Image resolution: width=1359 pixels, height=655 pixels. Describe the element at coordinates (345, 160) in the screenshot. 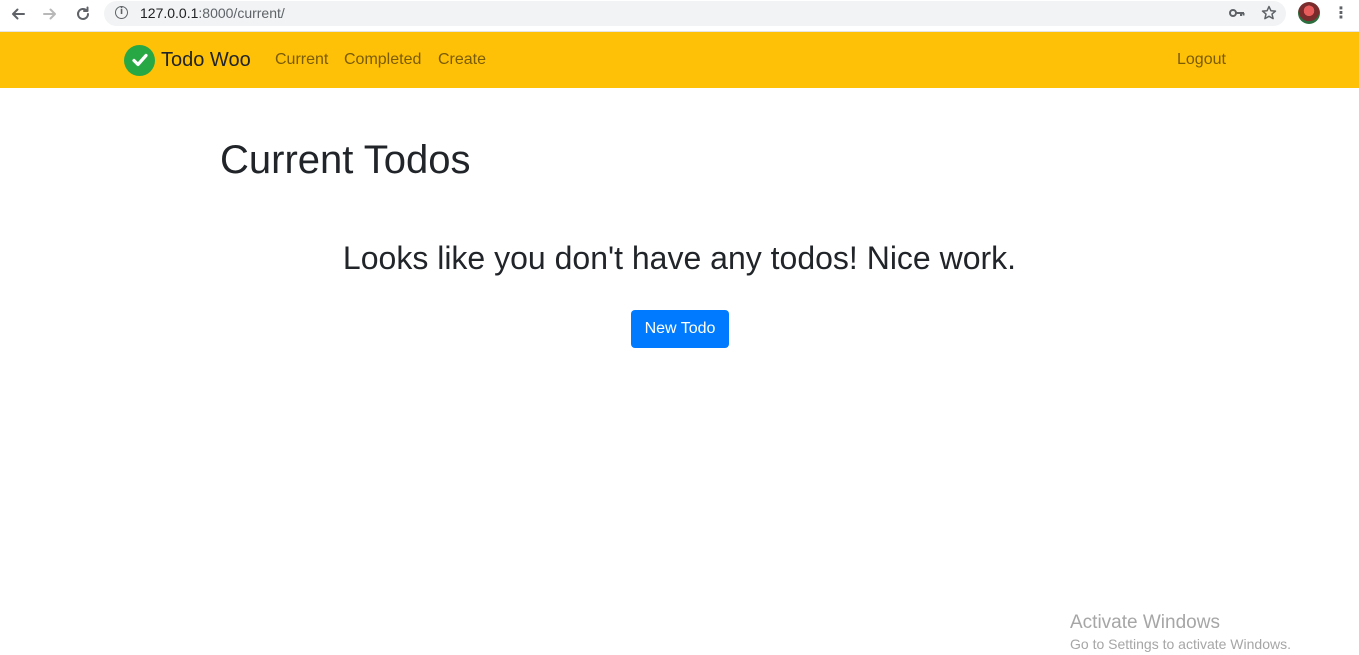

I see `page-title: Current Todos` at that location.